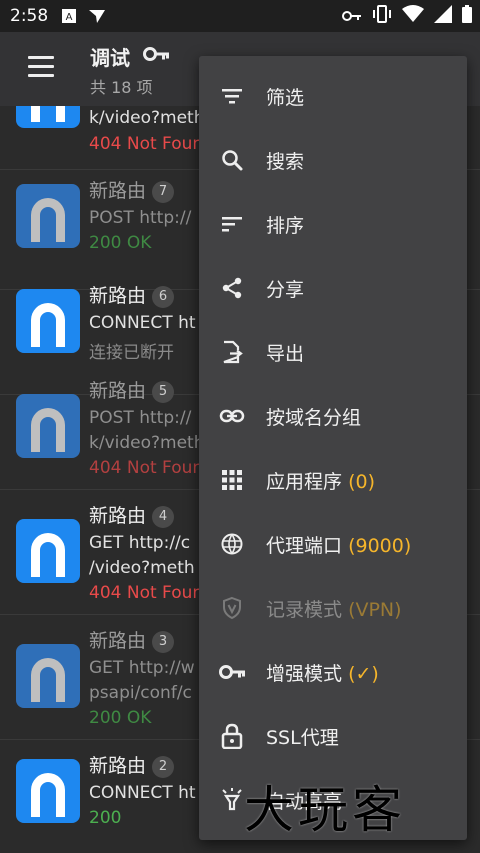  Describe the element at coordinates (333, 224) in the screenshot. I see `menu-item-sort: 排序` at that location.